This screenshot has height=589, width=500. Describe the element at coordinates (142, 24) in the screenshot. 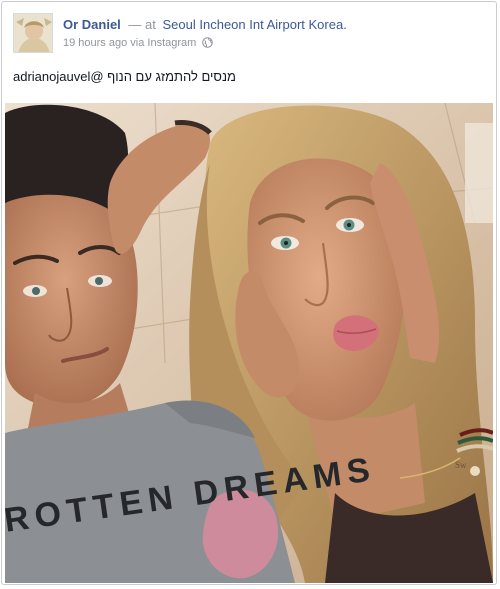

I see `separator-text: — at` at that location.